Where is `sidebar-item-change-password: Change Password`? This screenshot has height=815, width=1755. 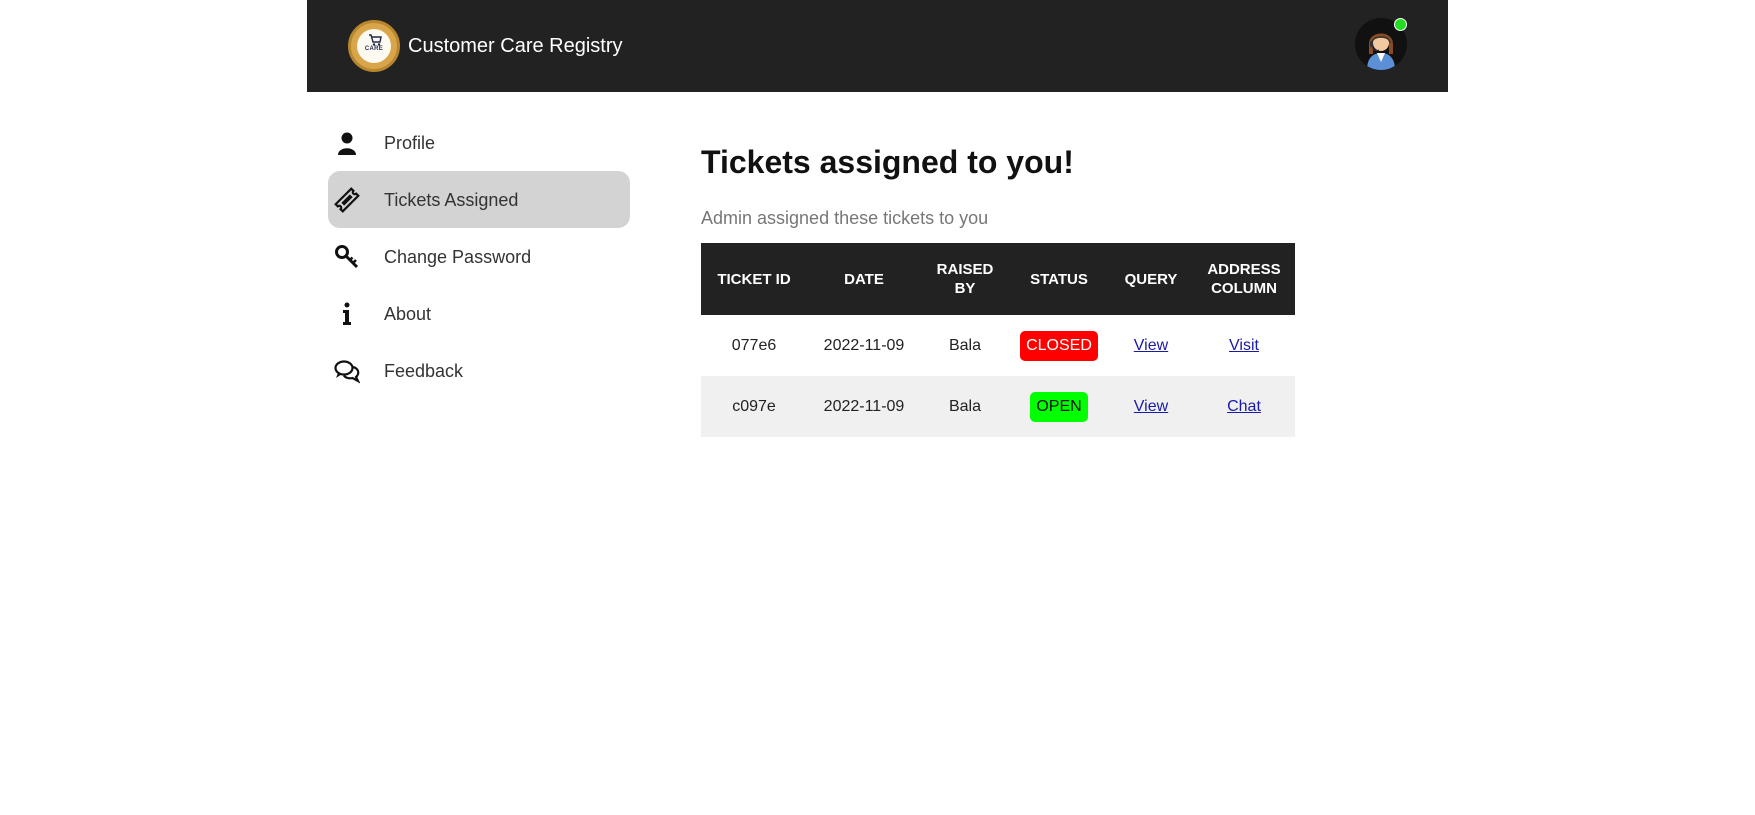 sidebar-item-change-password: Change Password is located at coordinates (479, 256).